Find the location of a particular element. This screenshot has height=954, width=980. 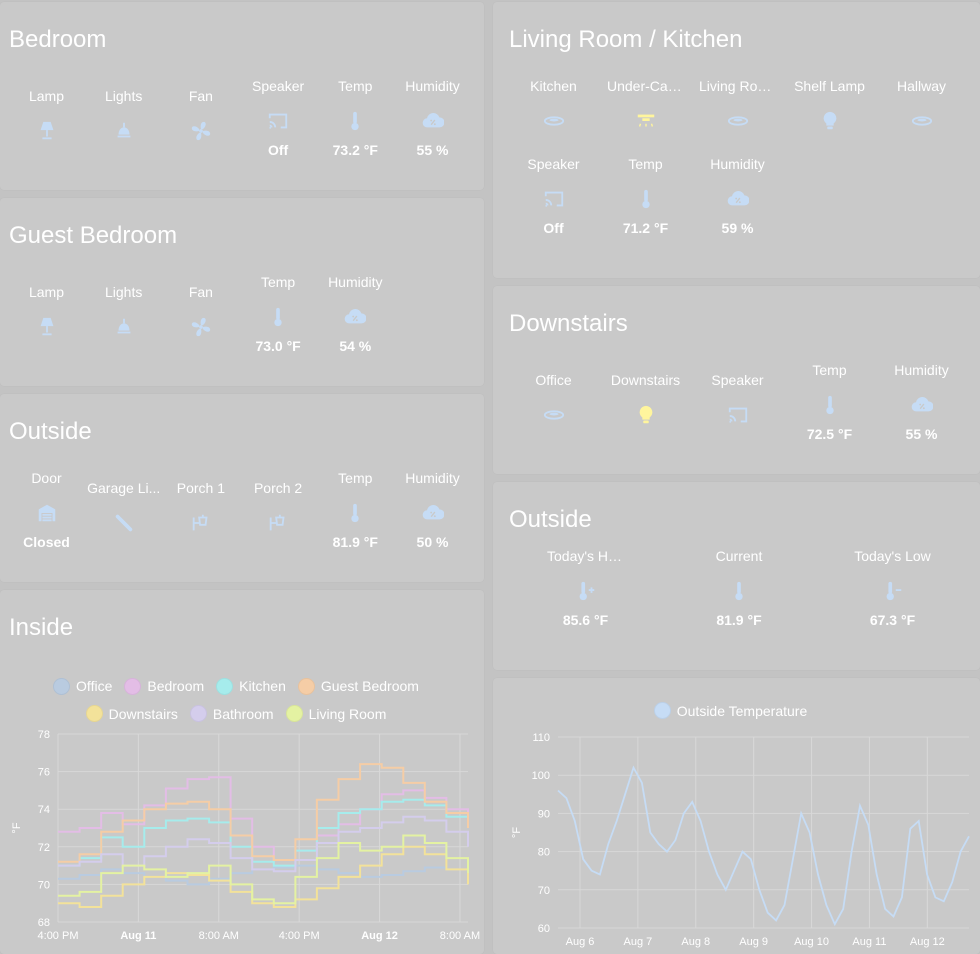

card-title: Outside is located at coordinates (50, 431).